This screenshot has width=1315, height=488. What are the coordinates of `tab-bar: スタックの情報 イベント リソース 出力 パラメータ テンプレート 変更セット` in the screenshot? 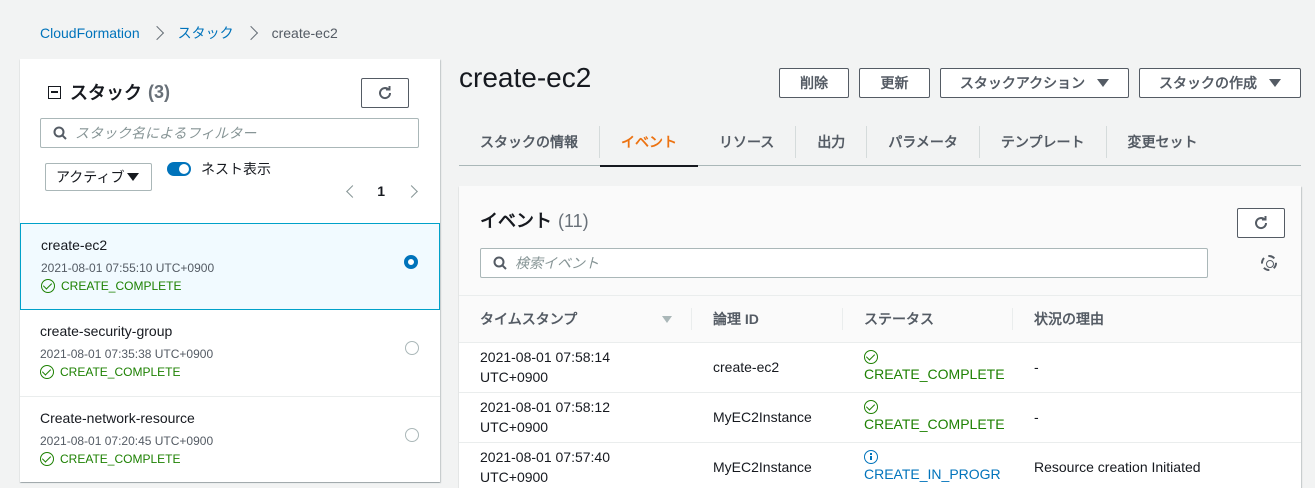 It's located at (880, 142).